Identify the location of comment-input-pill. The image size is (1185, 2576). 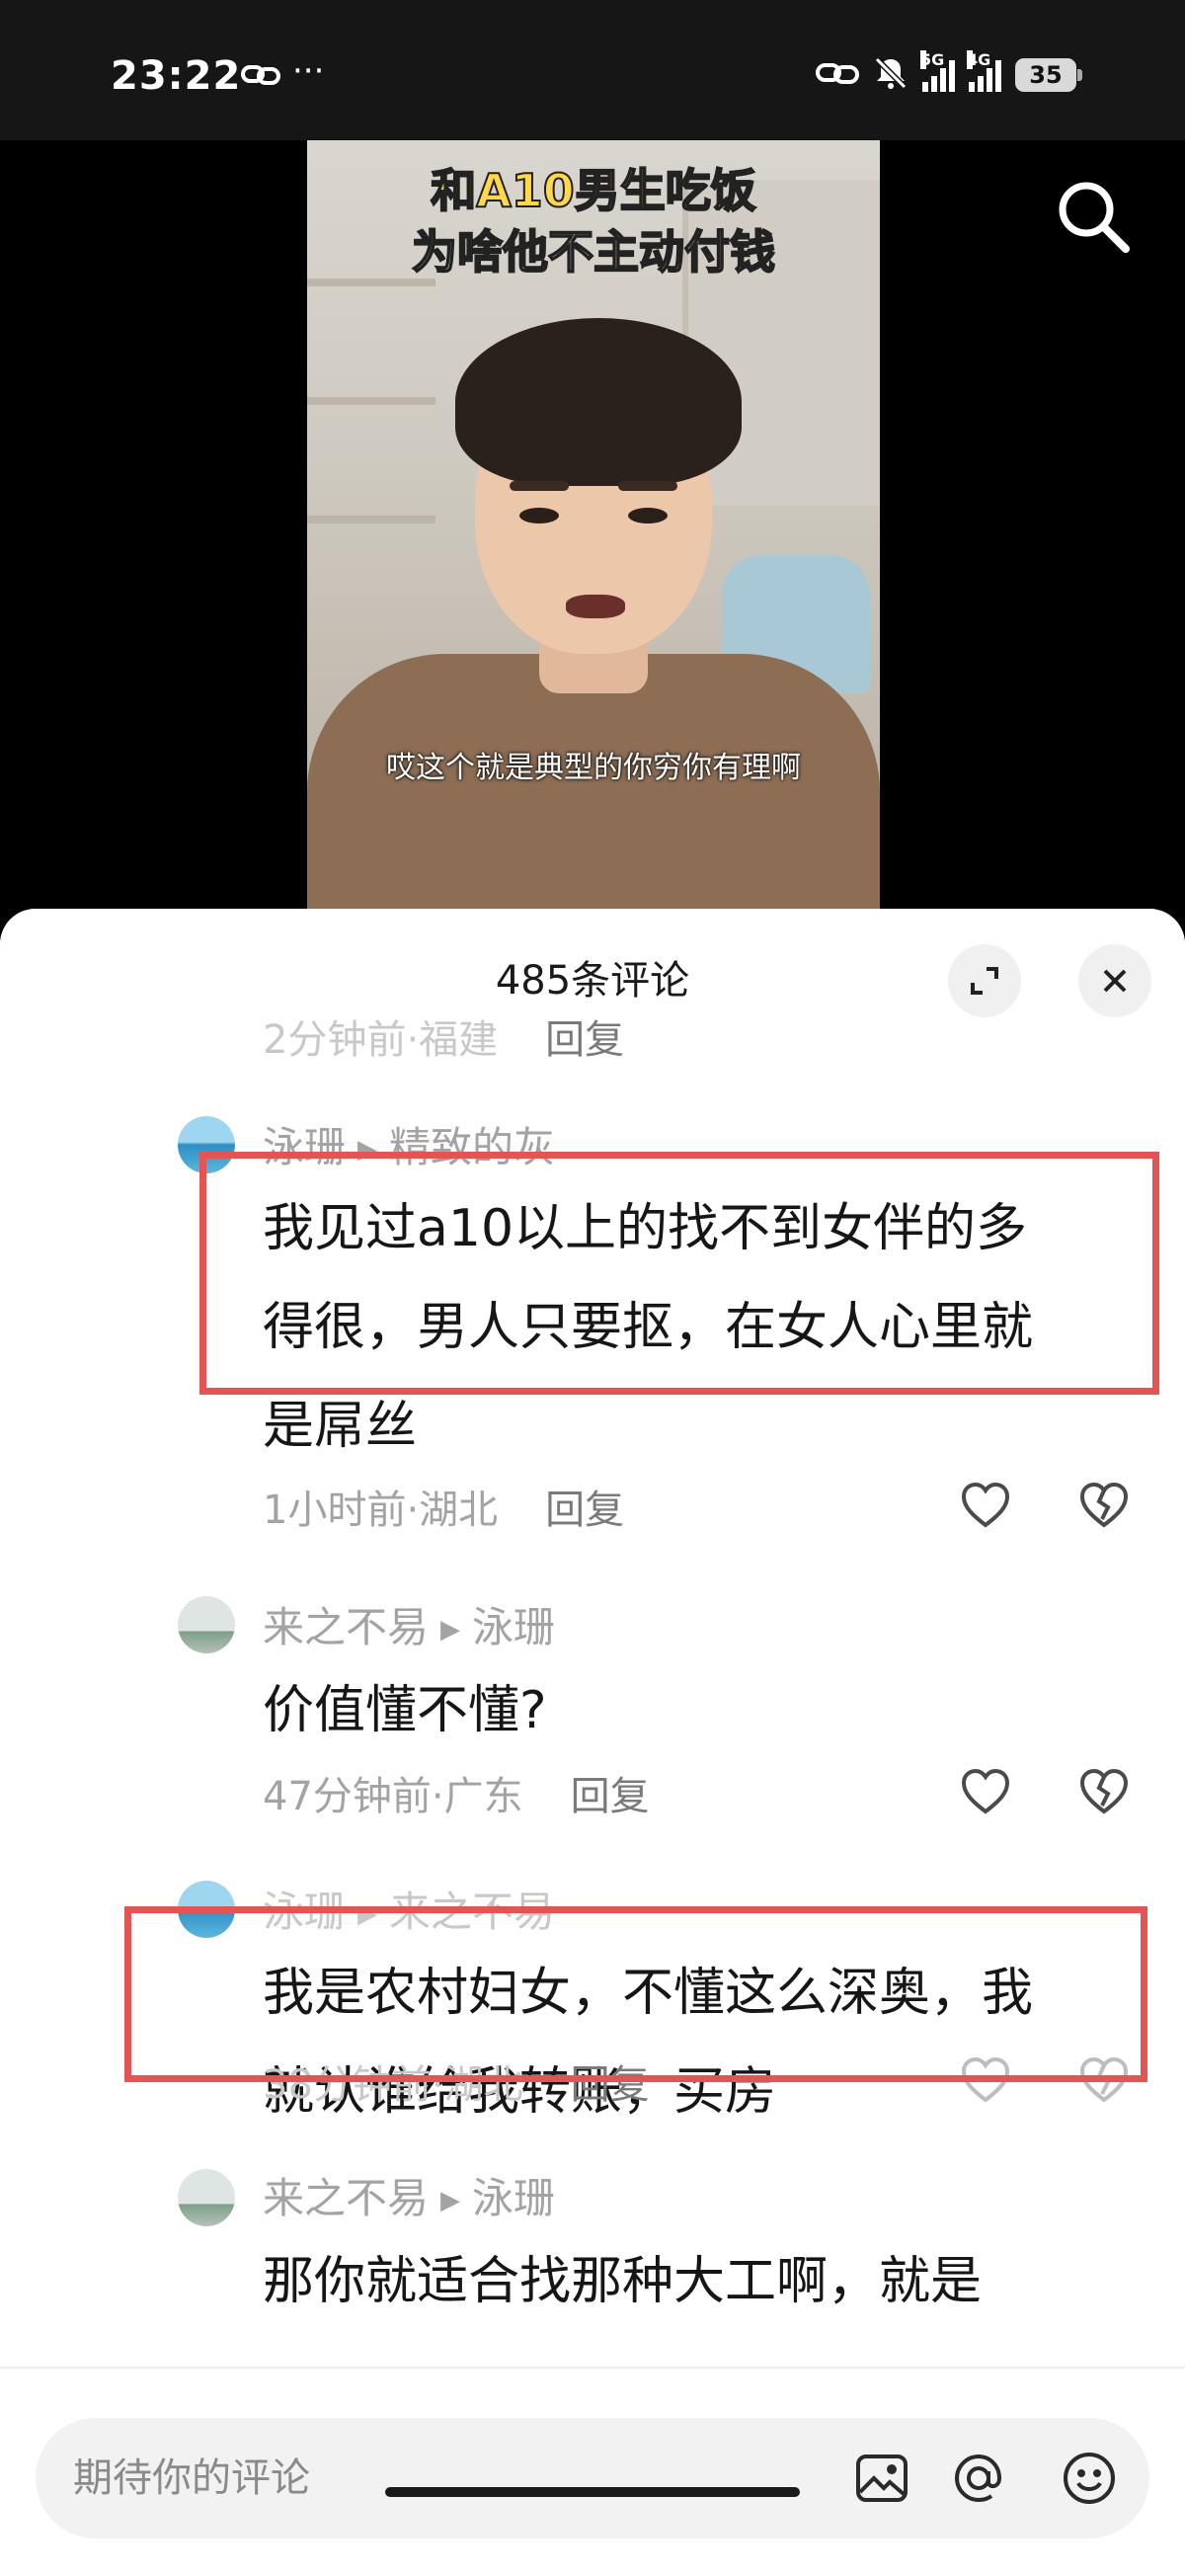
(592, 2478).